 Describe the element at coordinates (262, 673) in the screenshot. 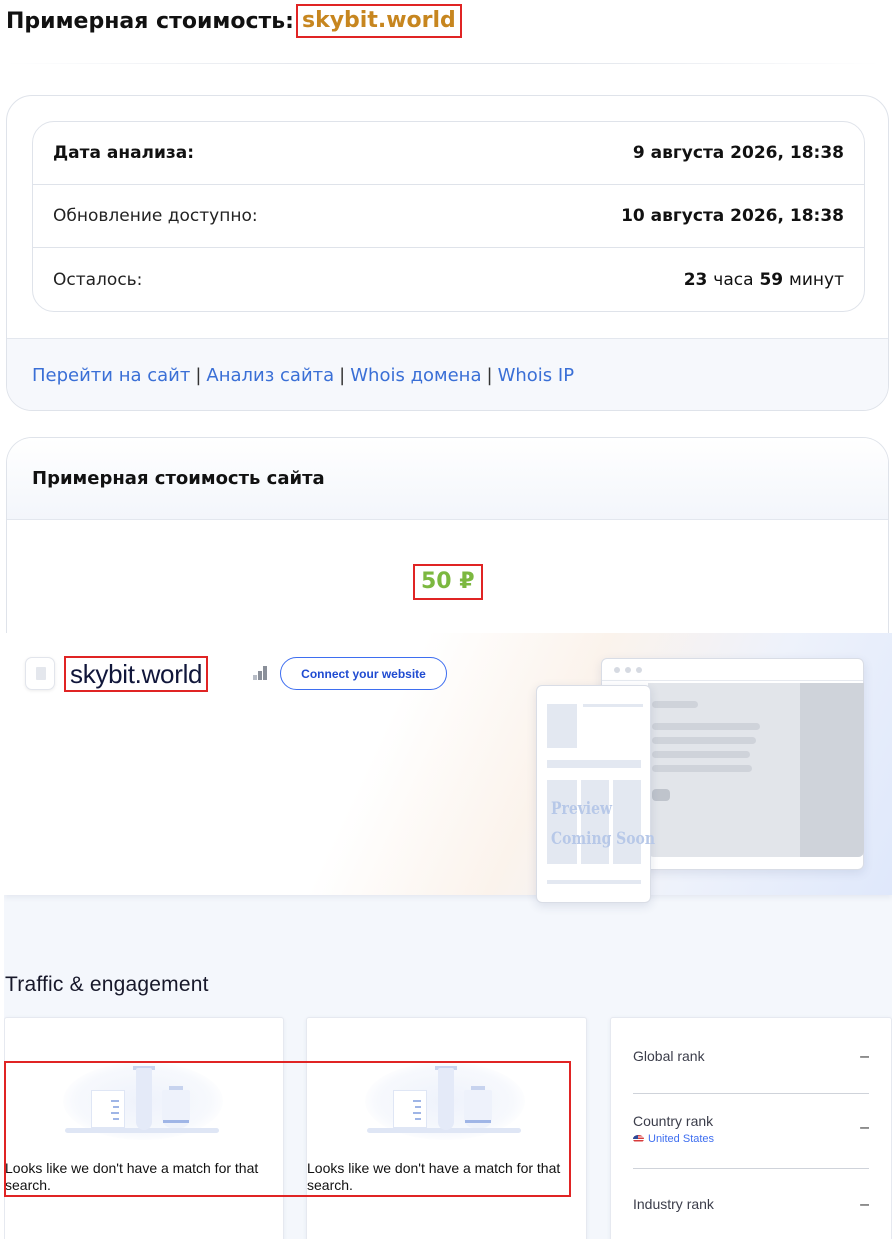

I see `rank-bars-icon` at that location.